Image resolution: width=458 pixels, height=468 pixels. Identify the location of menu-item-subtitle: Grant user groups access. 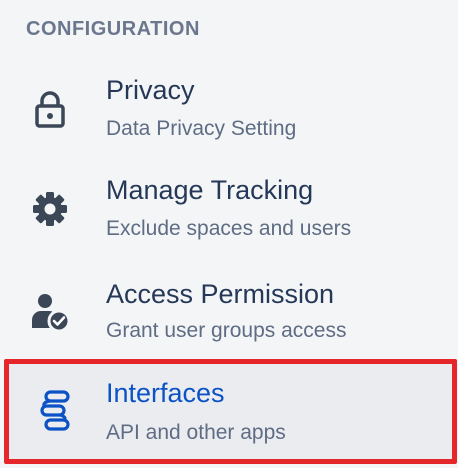
(226, 330).